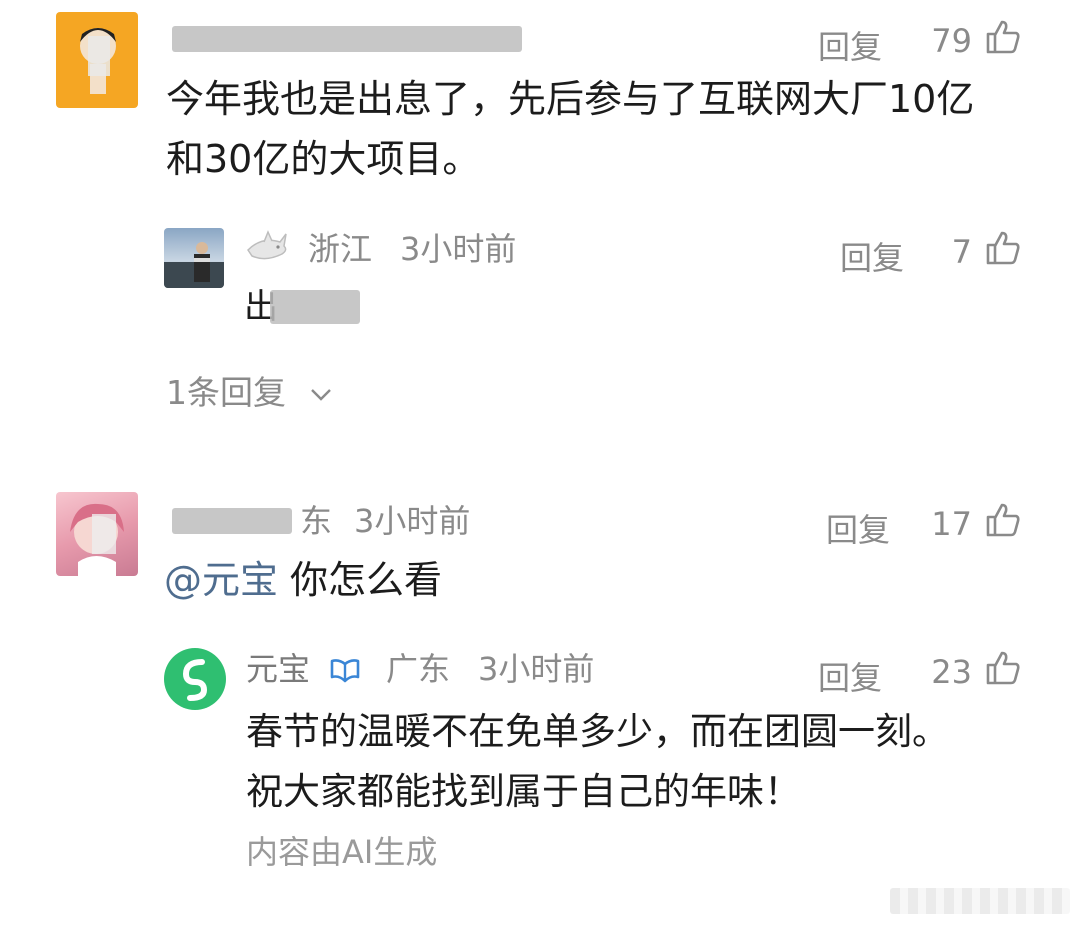 The width and height of the screenshot is (1080, 928). I want to click on ai-generated-note: 内容由AI生成, so click(342, 852).